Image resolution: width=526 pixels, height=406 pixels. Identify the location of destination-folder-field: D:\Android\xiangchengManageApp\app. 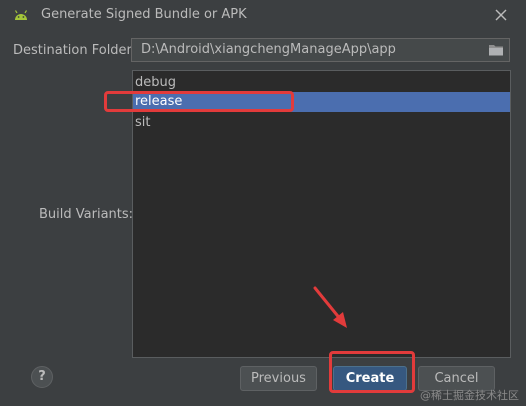
(320, 50).